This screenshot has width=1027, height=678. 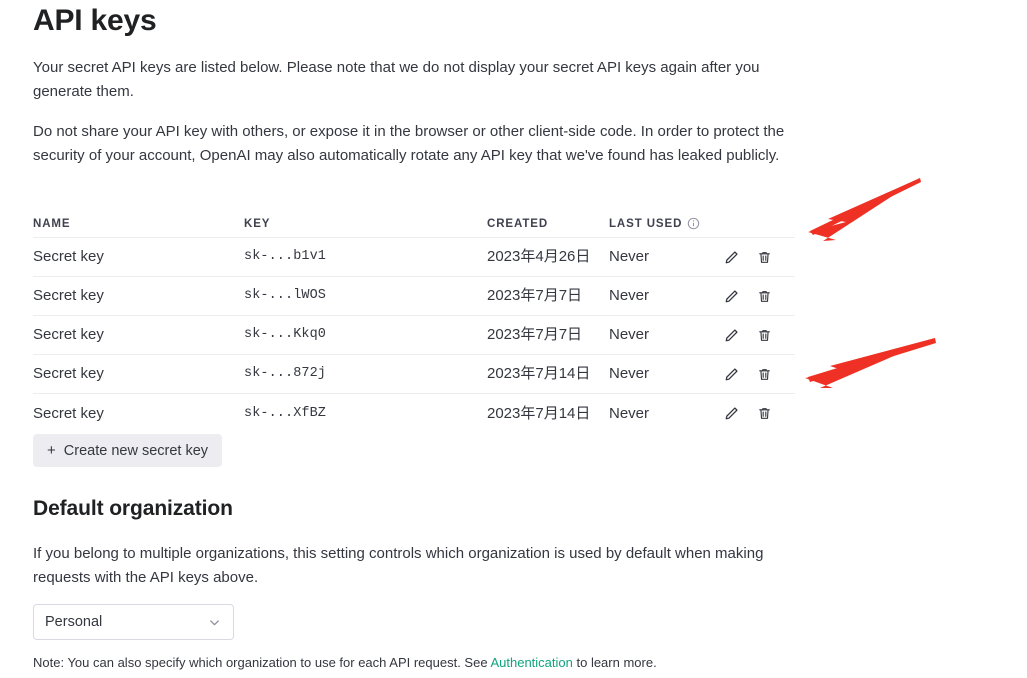 What do you see at coordinates (133, 508) in the screenshot?
I see `default-organization-title: Default organization` at bounding box center [133, 508].